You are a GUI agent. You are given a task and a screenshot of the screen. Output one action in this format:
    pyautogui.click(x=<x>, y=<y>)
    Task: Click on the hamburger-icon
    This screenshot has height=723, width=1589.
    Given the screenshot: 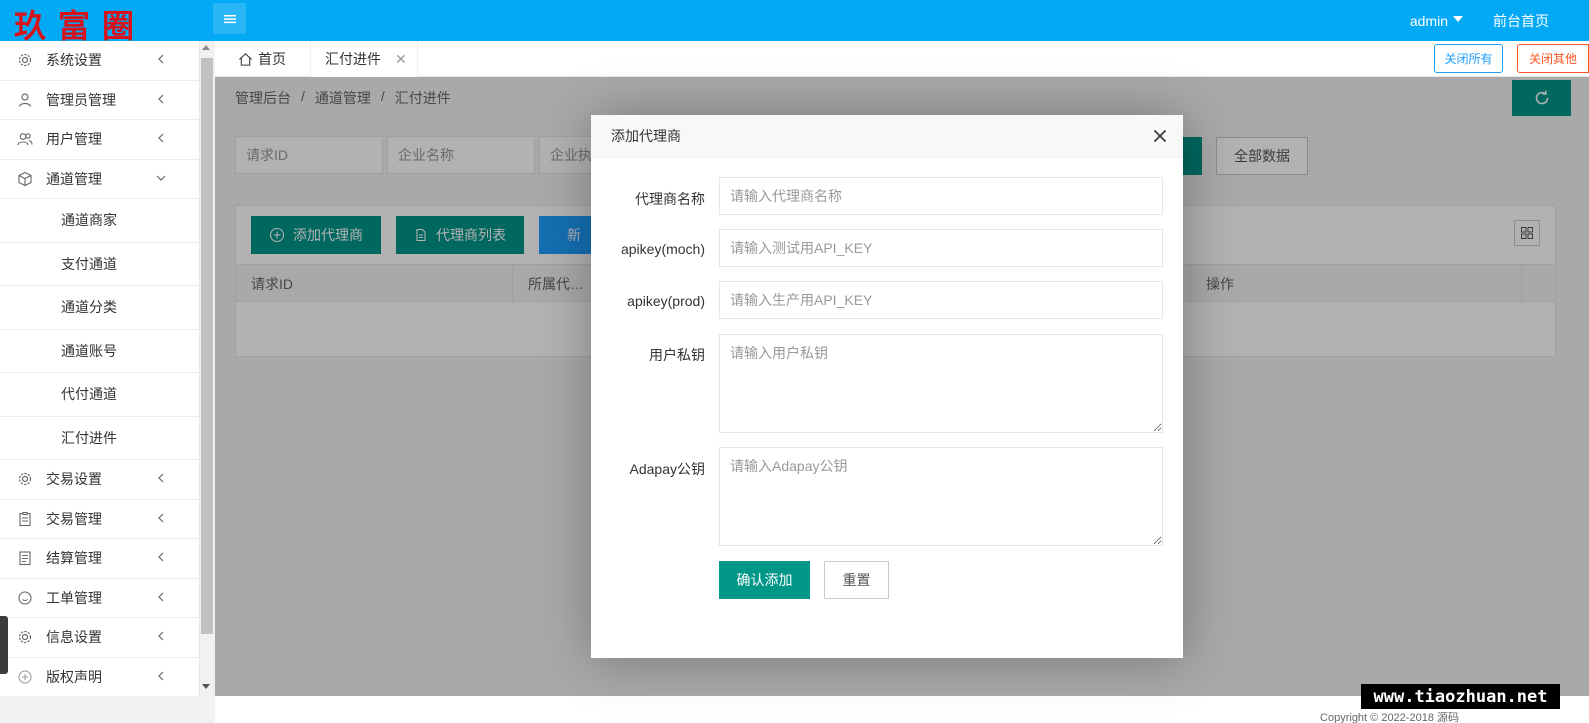 What is the action you would take?
    pyautogui.click(x=229, y=18)
    